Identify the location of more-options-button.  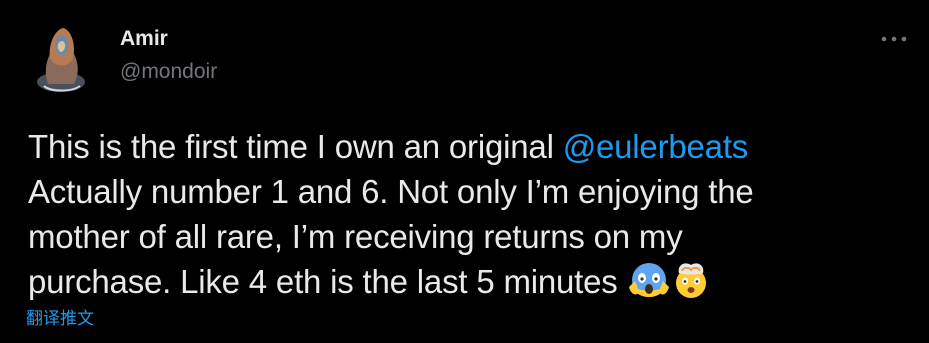
(894, 38).